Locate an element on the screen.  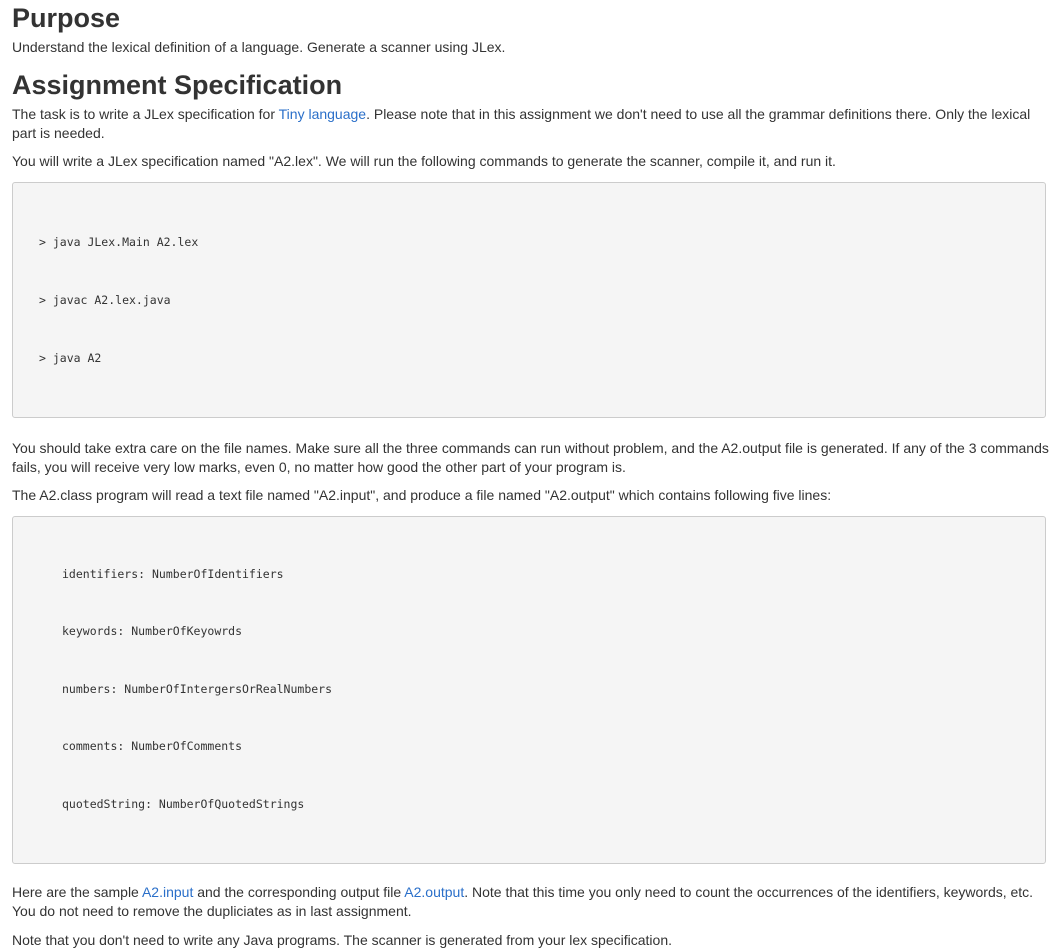
output-line: keywords: NumberOfKeyowrds is located at coordinates (152, 631).